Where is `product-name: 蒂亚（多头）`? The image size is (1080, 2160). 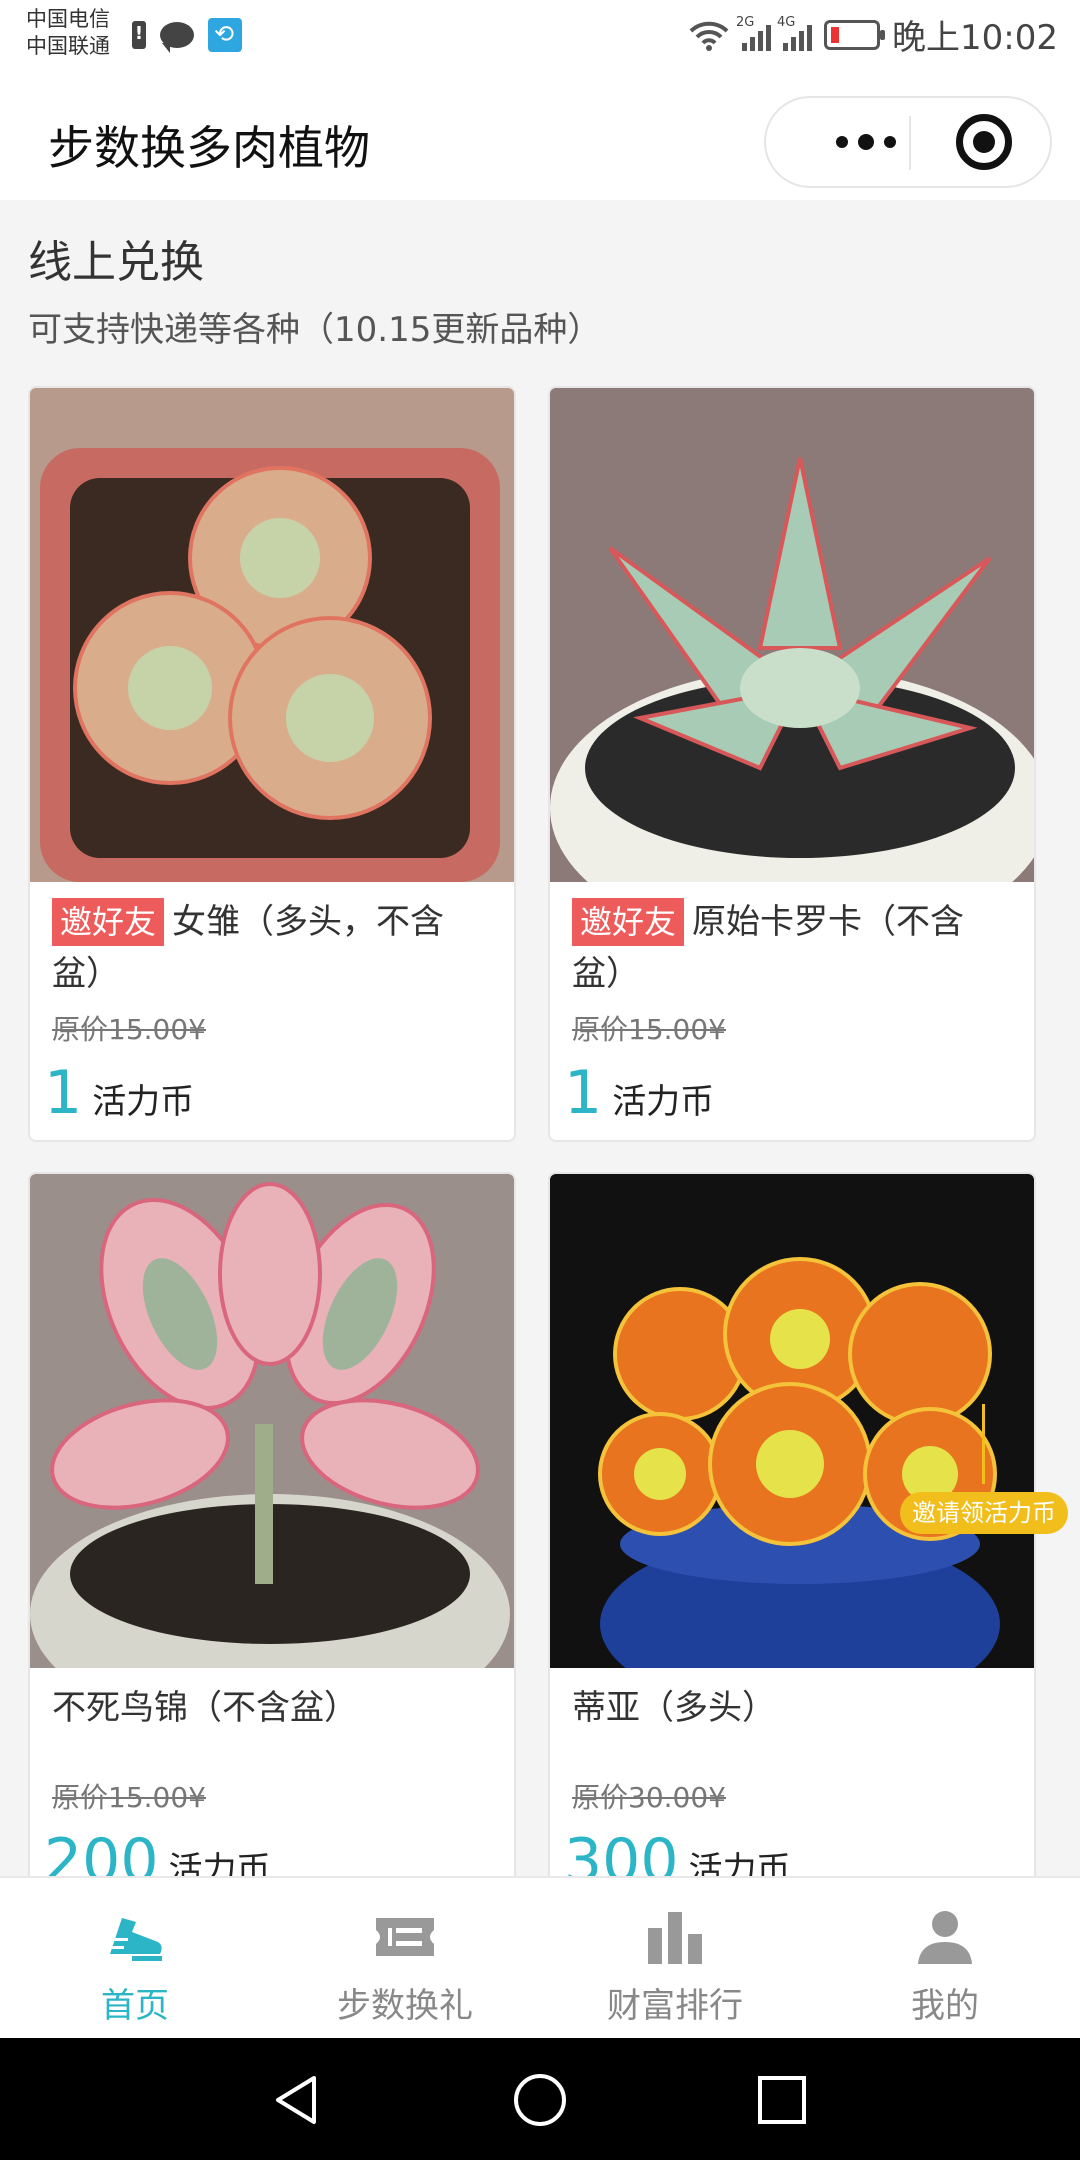
product-name: 蒂亚（多头） is located at coordinates (792, 1708).